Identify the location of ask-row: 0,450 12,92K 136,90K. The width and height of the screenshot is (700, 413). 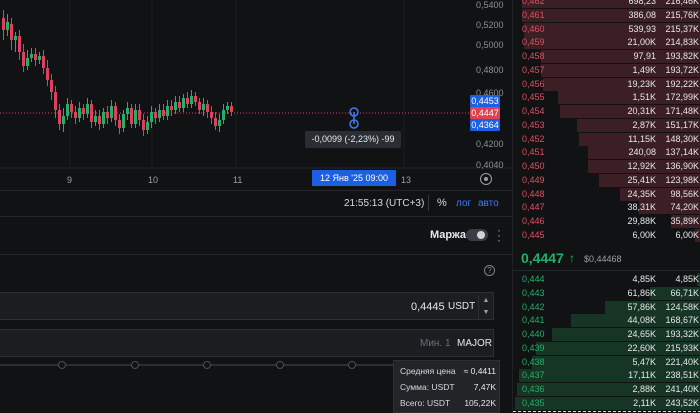
(606, 166).